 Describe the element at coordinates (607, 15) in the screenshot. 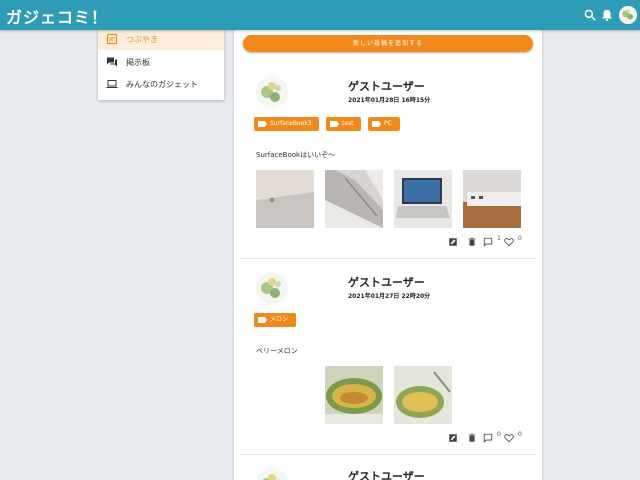

I see `bell-icon` at that location.